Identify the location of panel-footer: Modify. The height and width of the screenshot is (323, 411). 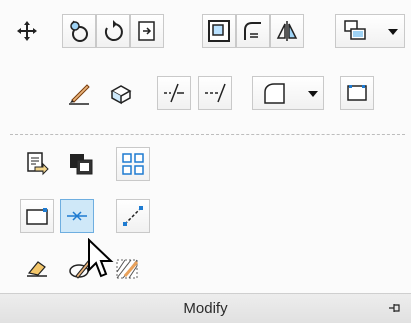
(205, 308).